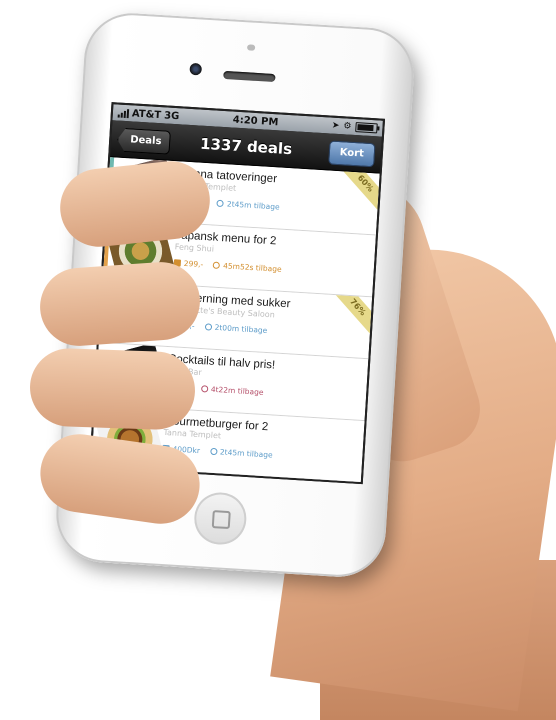 Image resolution: width=556 pixels, height=720 pixels. Describe the element at coordinates (241, 329) in the screenshot. I see `deal-time-left: 2t00m tilbage` at that location.